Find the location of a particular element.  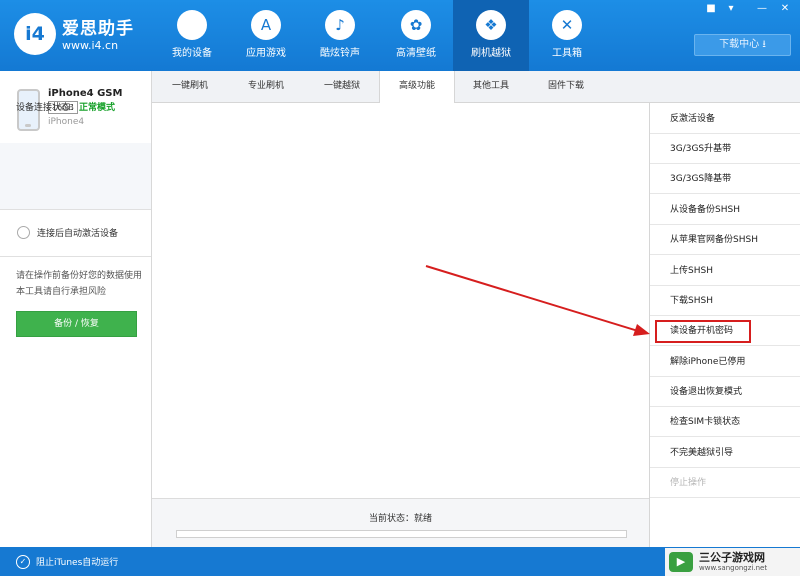

nav-apps-games: A 应用游戏 is located at coordinates (266, 35).